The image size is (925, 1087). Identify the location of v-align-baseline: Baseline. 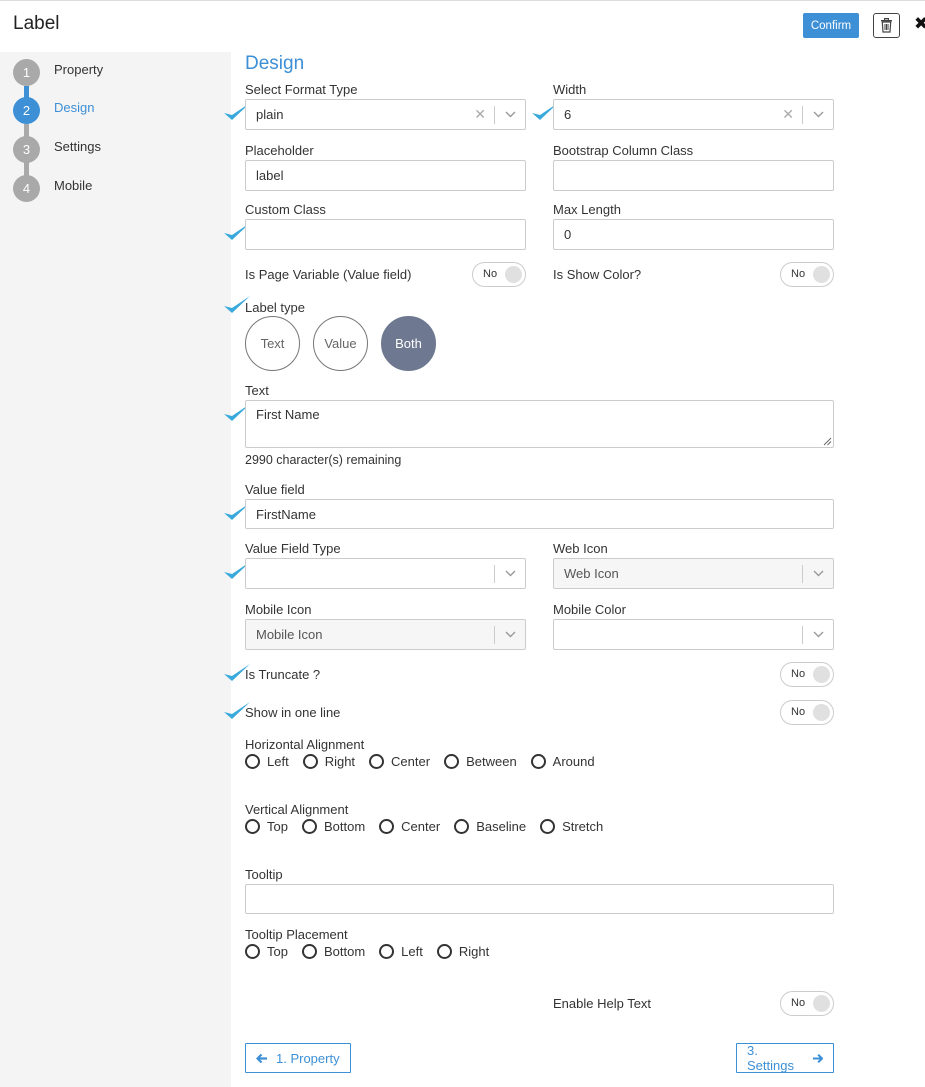
(490, 826).